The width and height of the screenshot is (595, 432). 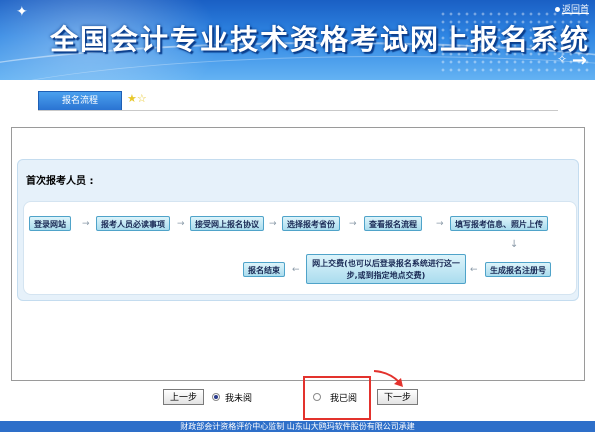 What do you see at coordinates (320, 39) in the screenshot?
I see `site-title: 全国会计专业技术资格考试网上报名系统` at bounding box center [320, 39].